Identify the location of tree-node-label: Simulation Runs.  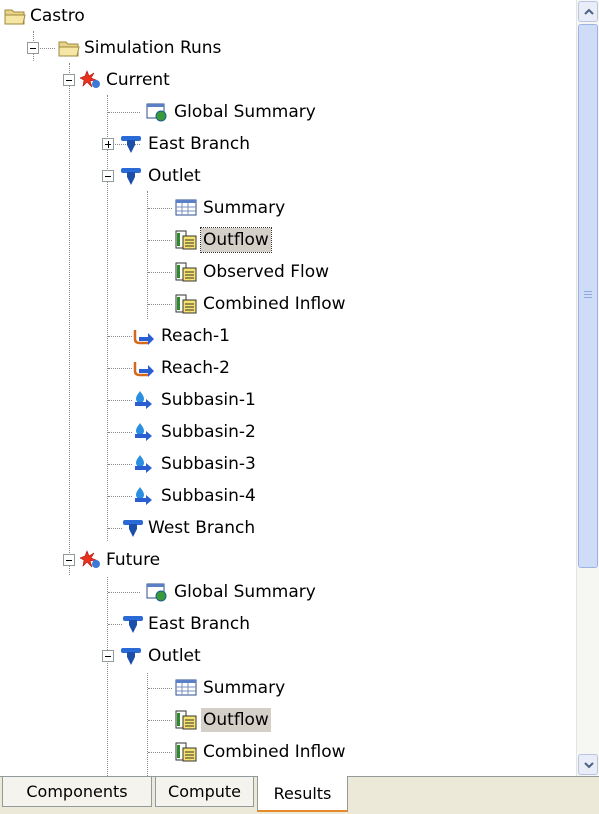
(153, 48).